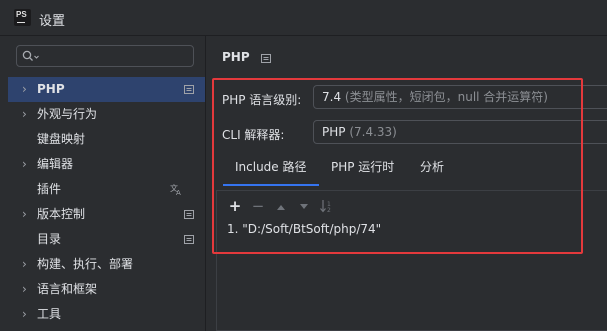  Describe the element at coordinates (106, 239) in the screenshot. I see `sidebar-item-directories: 目录` at that location.